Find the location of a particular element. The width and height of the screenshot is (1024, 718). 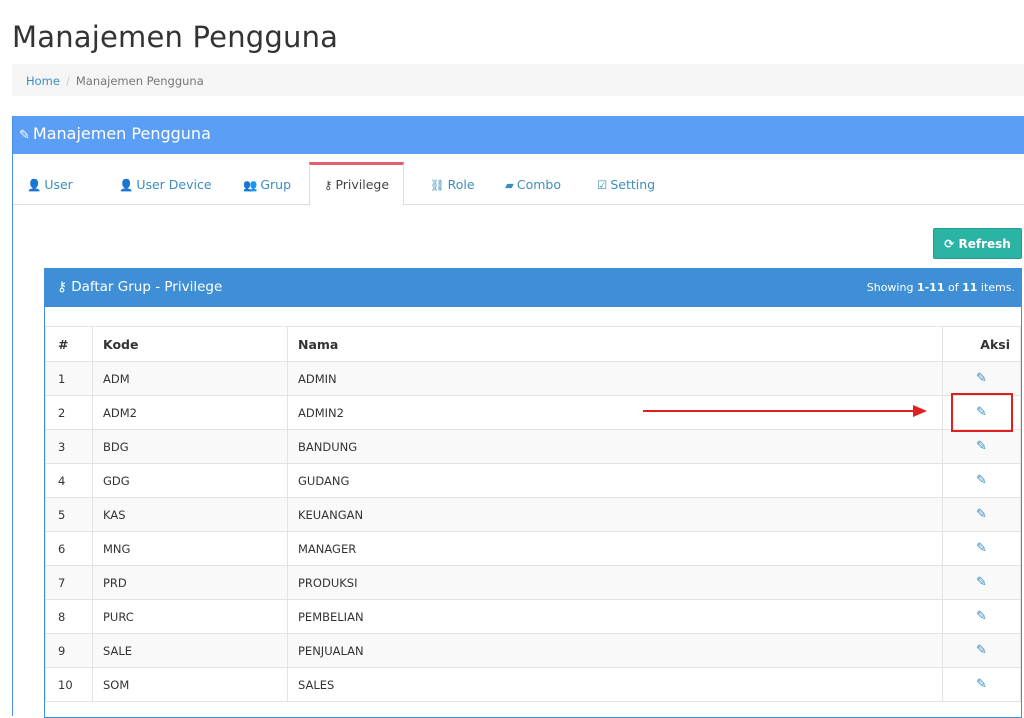

row-nama: BANDUNG is located at coordinates (615, 446).